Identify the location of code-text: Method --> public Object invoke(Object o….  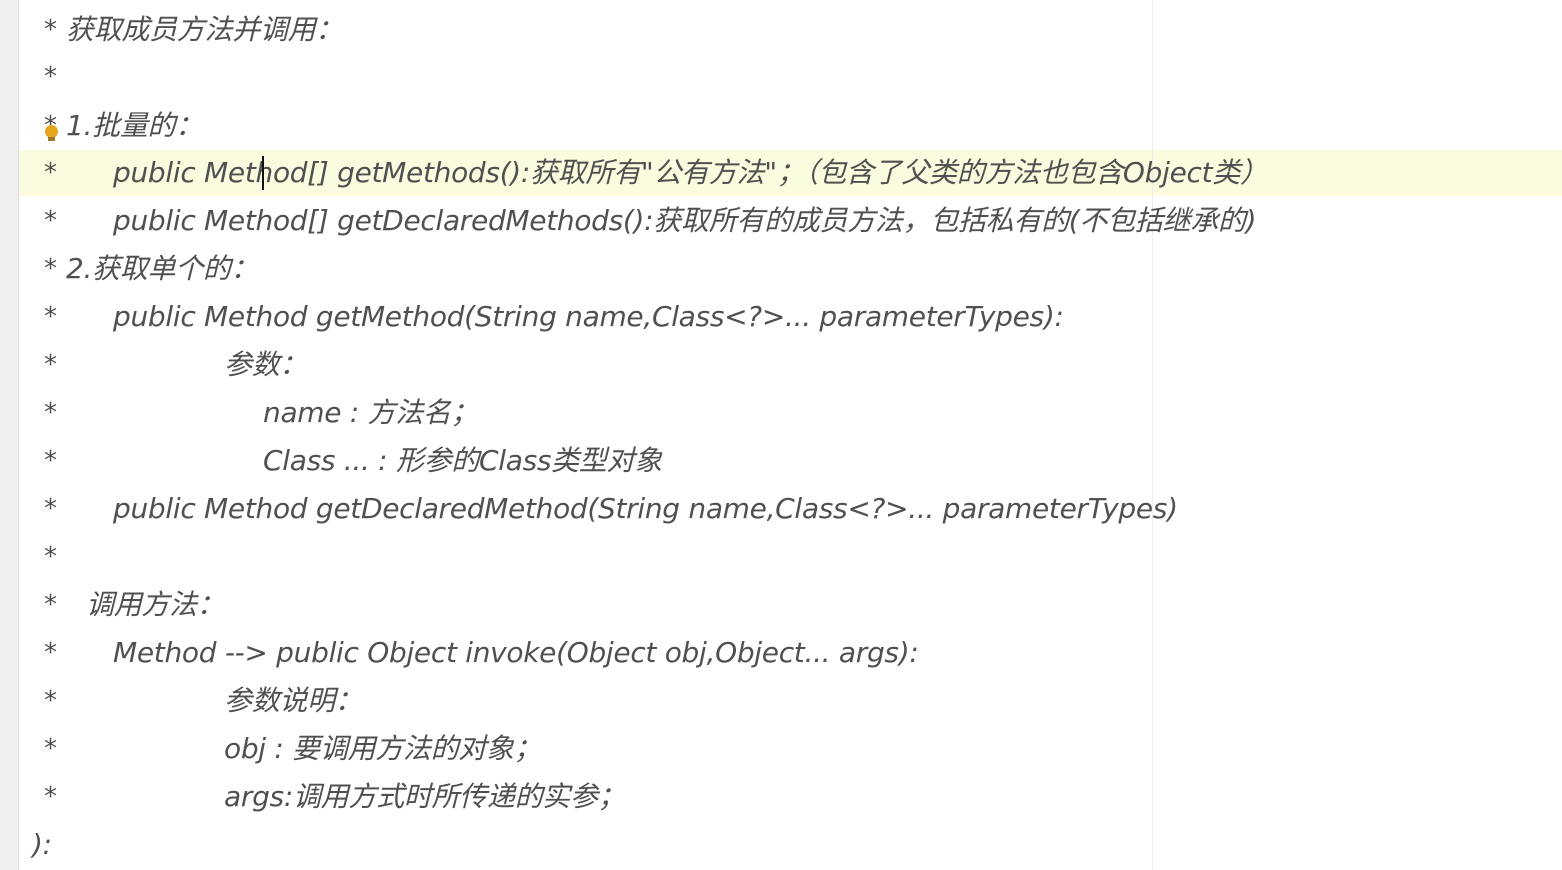
(516, 652).